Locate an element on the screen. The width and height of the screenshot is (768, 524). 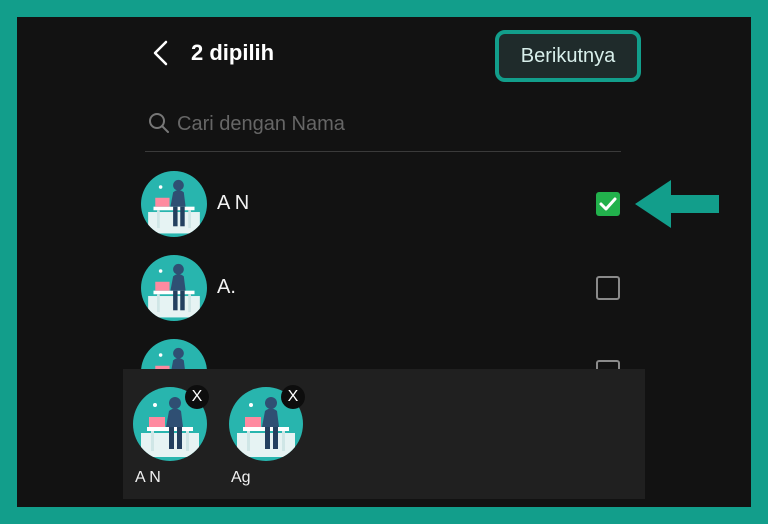
search-input is located at coordinates (392, 124).